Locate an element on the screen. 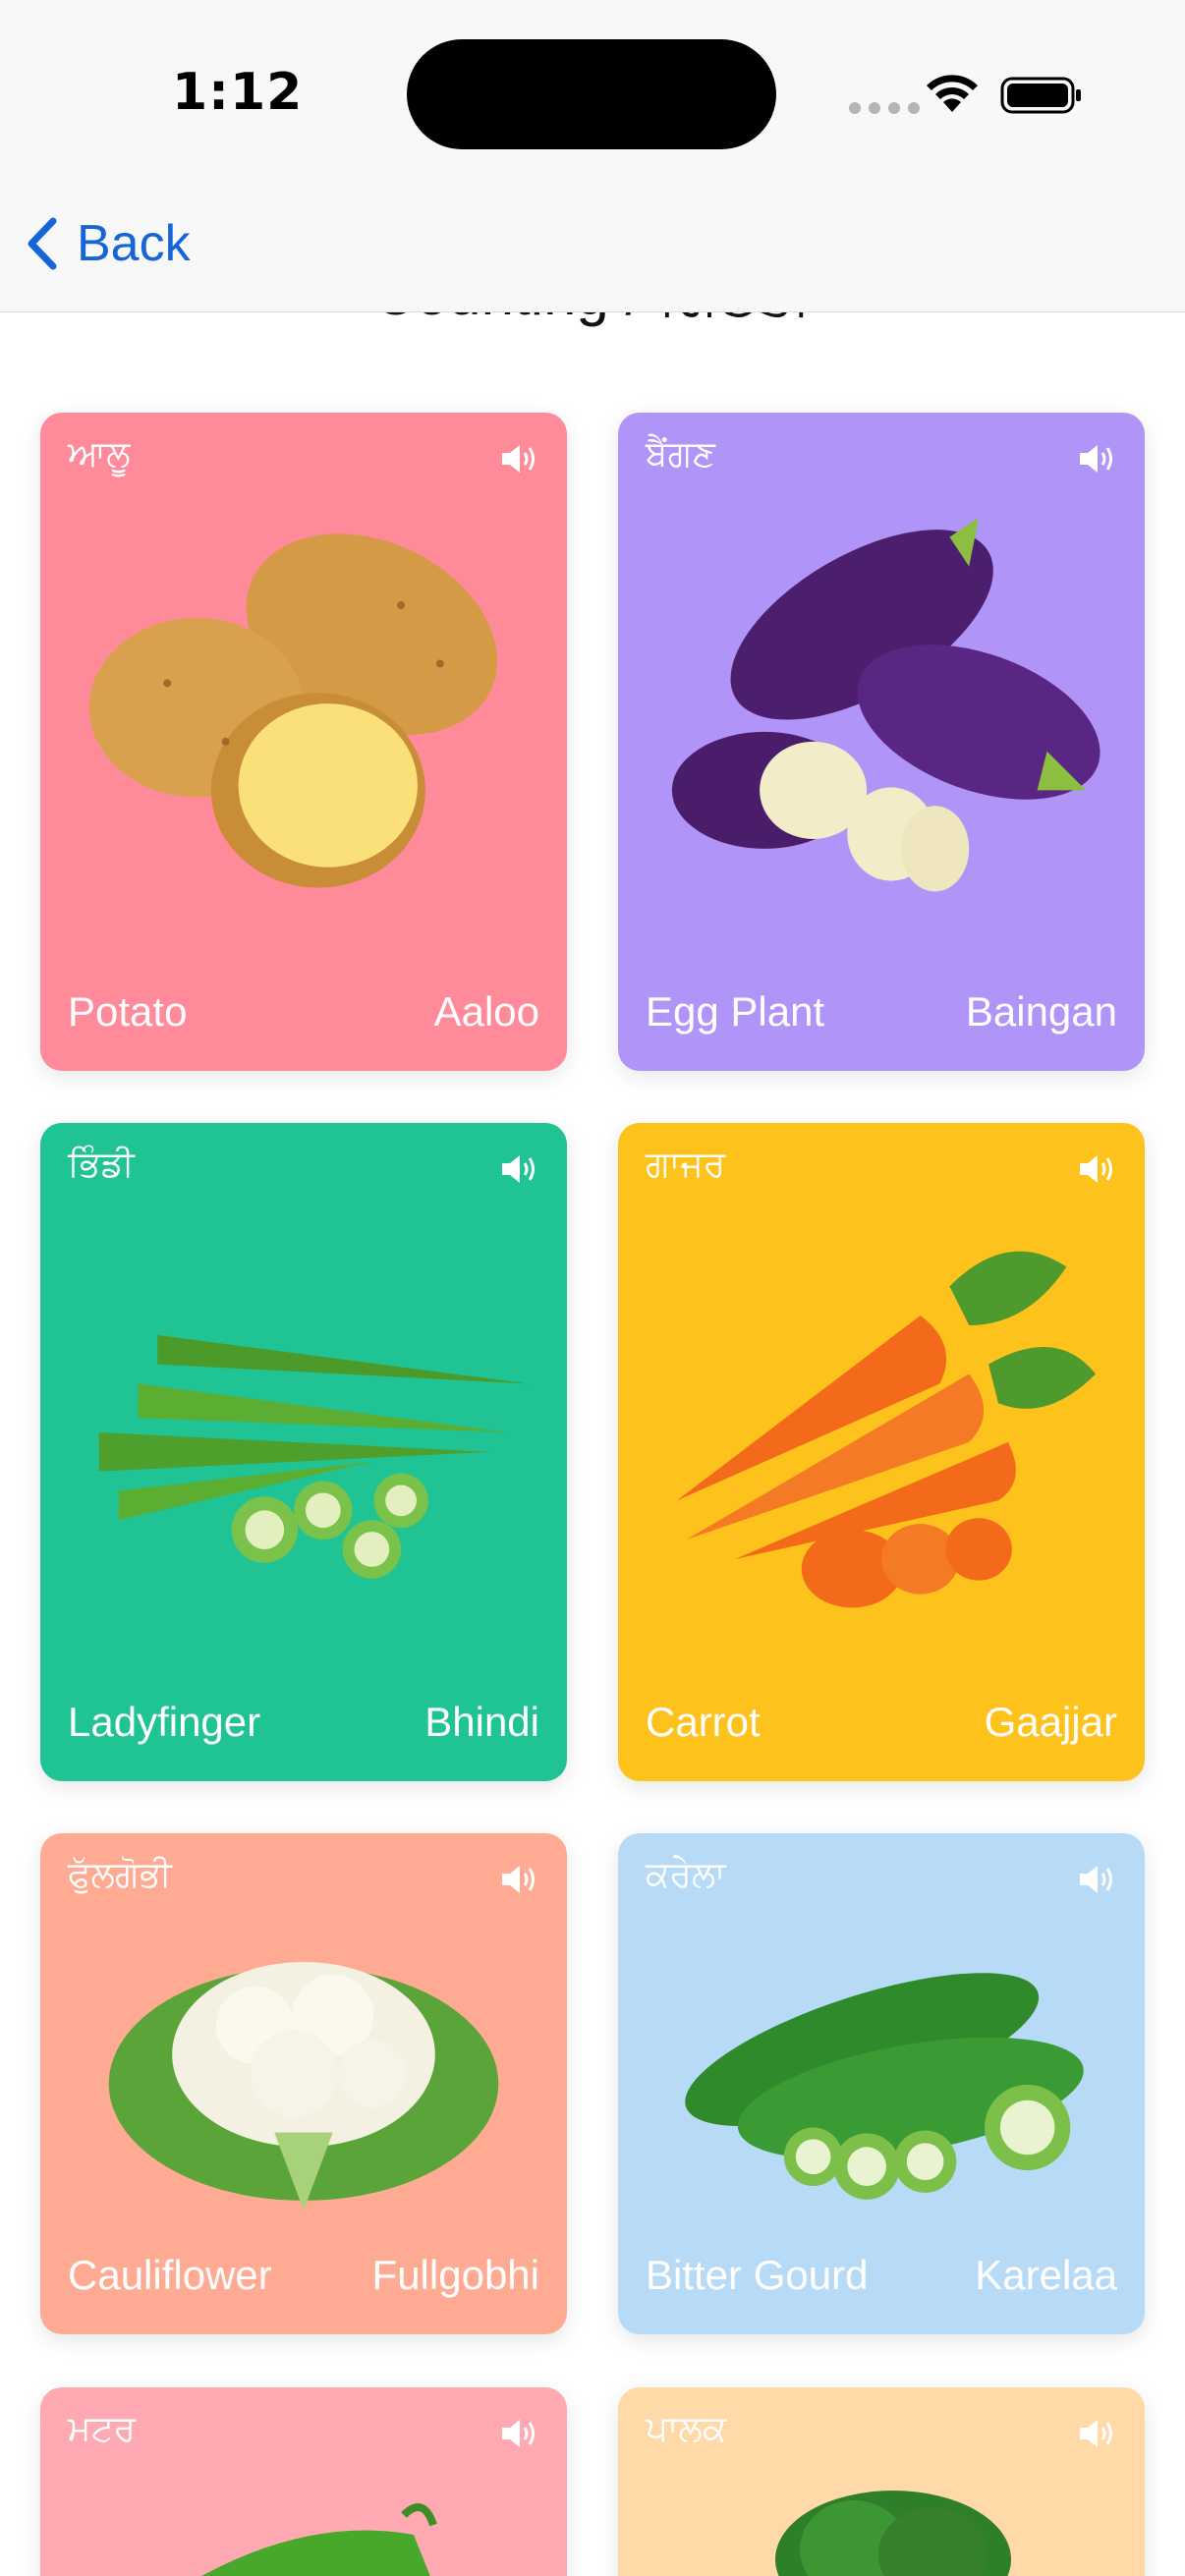  carrot-image is located at coordinates (881, 1432).